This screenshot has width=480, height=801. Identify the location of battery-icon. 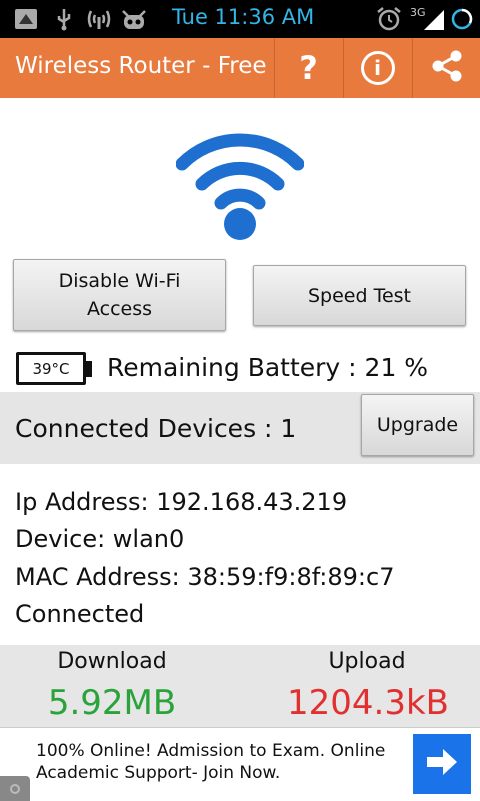
(462, 19).